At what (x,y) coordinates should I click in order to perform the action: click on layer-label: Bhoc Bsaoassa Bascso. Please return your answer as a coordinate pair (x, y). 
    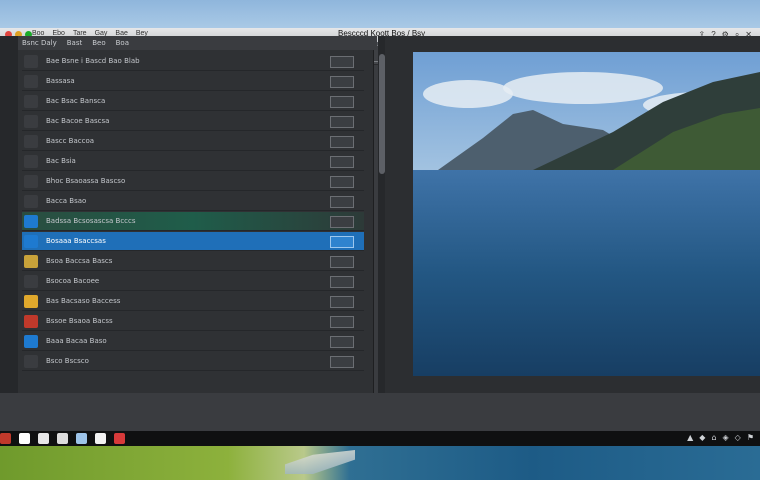
    Looking at the image, I should click on (86, 181).